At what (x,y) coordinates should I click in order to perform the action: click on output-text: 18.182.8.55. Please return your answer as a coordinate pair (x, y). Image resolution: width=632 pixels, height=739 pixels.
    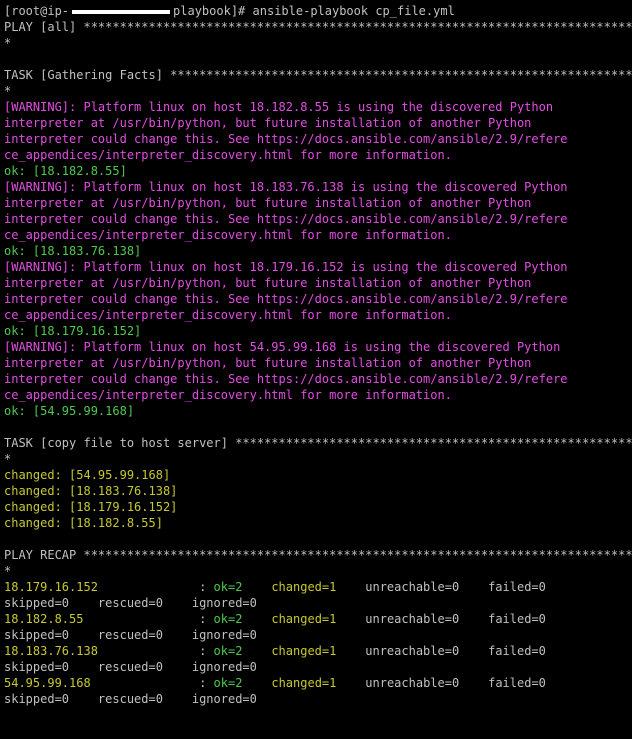
    Looking at the image, I should click on (44, 619).